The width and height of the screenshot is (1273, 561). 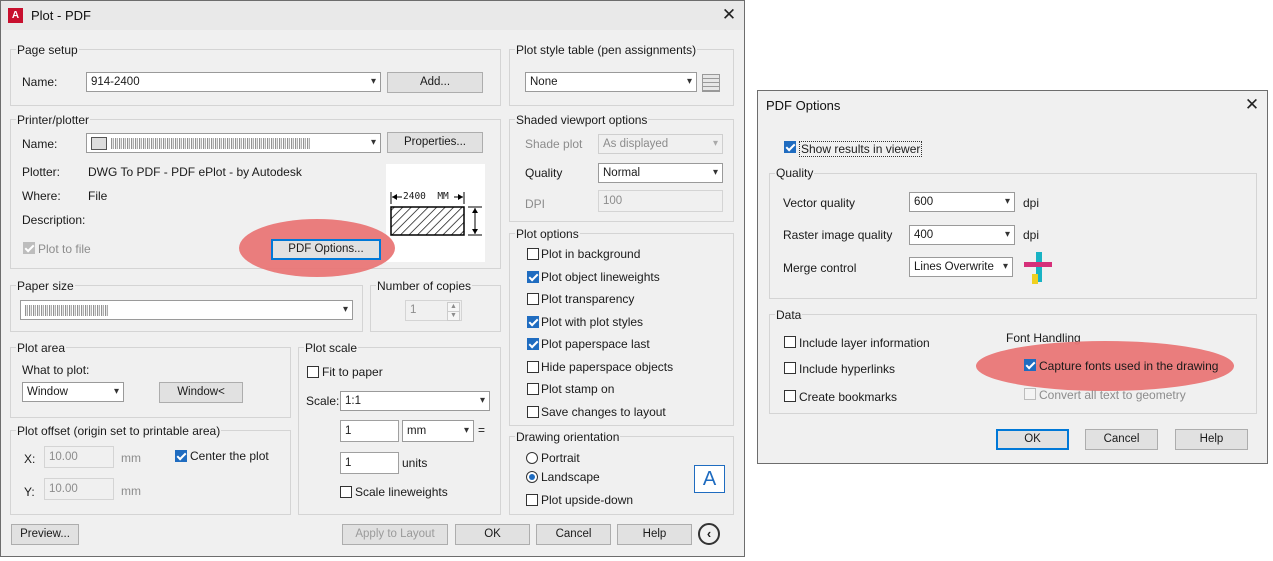 I want to click on edit-plot-style-icon, so click(x=711, y=83).